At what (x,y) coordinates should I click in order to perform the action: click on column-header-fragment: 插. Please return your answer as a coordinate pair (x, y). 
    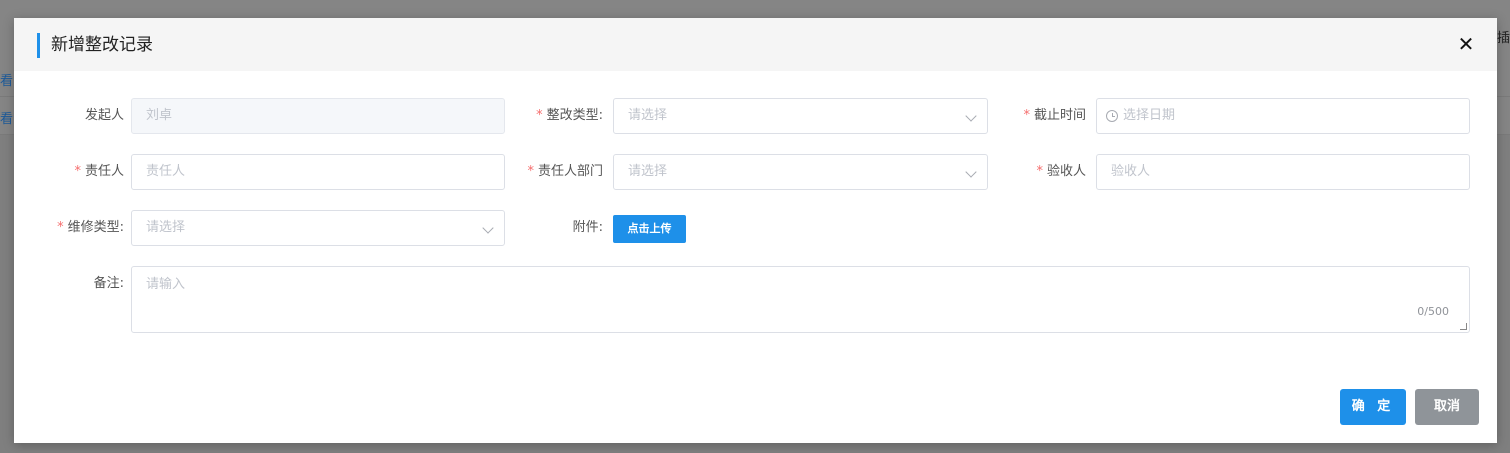
    Looking at the image, I should click on (1503, 38).